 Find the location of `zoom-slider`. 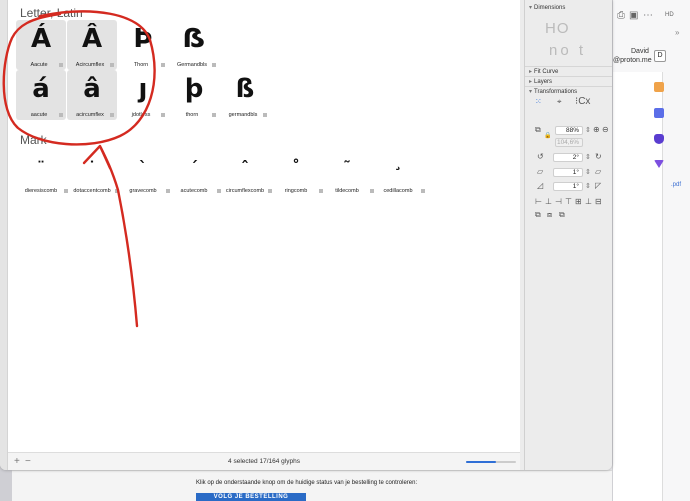

zoom-slider is located at coordinates (491, 462).